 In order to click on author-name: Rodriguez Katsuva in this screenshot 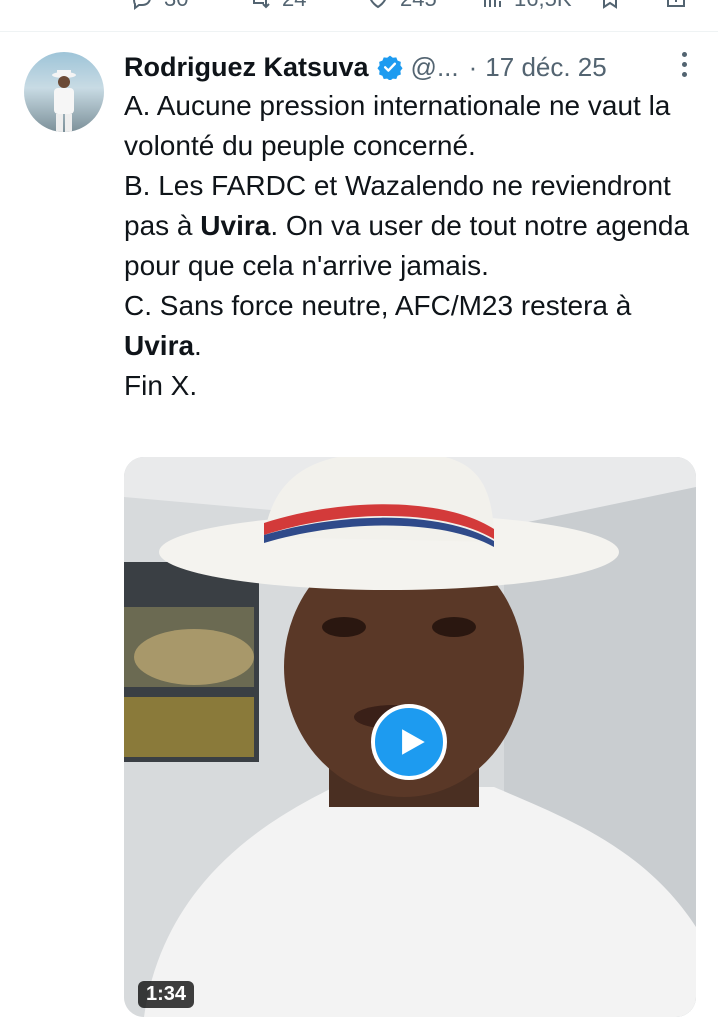, I will do `click(246, 67)`.